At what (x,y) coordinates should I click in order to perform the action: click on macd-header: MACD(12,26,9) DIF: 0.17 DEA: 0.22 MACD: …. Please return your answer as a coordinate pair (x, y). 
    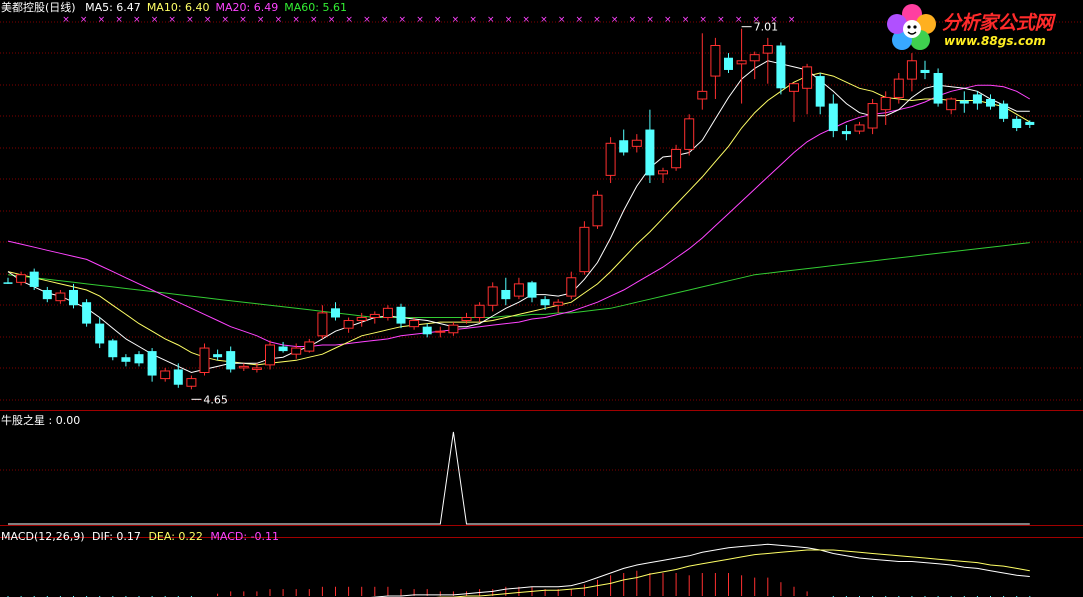
    Looking at the image, I should click on (140, 536).